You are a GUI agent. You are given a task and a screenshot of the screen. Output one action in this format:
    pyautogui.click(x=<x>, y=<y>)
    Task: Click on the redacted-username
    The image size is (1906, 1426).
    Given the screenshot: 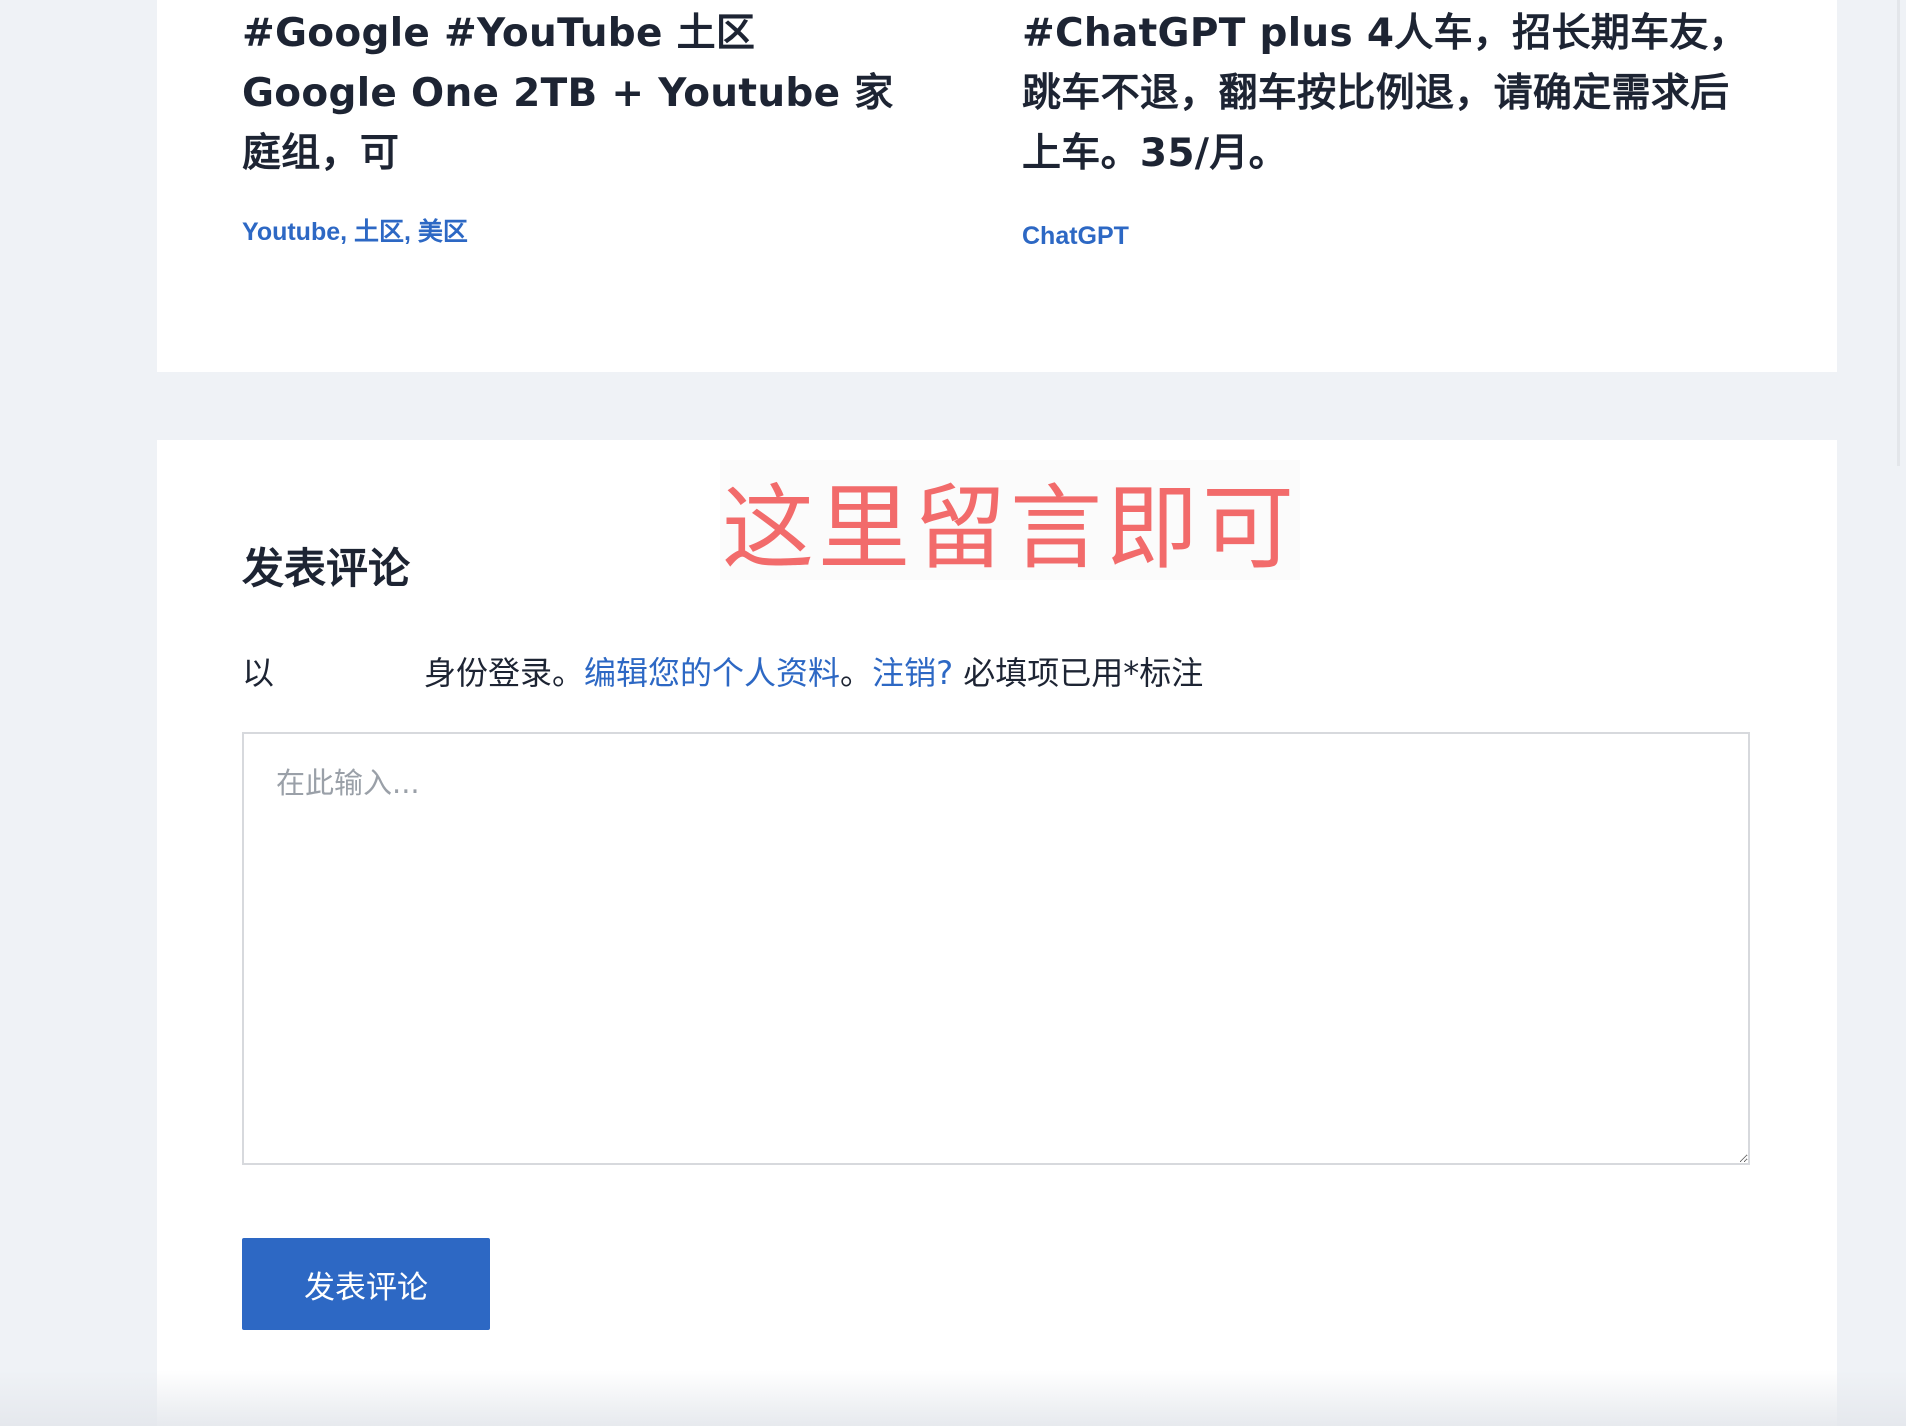 What is the action you would take?
    pyautogui.click(x=349, y=675)
    